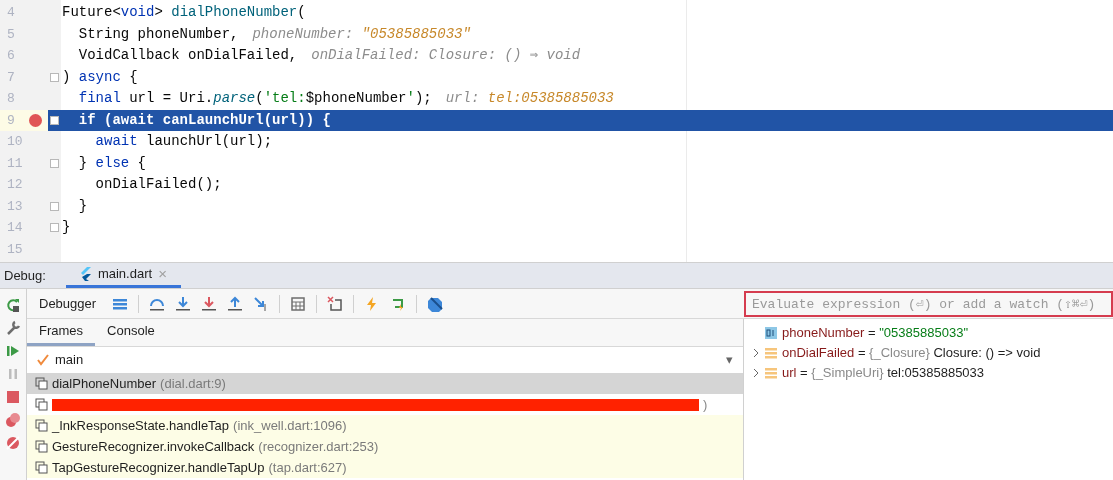 The height and width of the screenshot is (480, 1113). I want to click on variable-value: onDialFailed = {_Closure} Closure: () => void, so click(911, 353).